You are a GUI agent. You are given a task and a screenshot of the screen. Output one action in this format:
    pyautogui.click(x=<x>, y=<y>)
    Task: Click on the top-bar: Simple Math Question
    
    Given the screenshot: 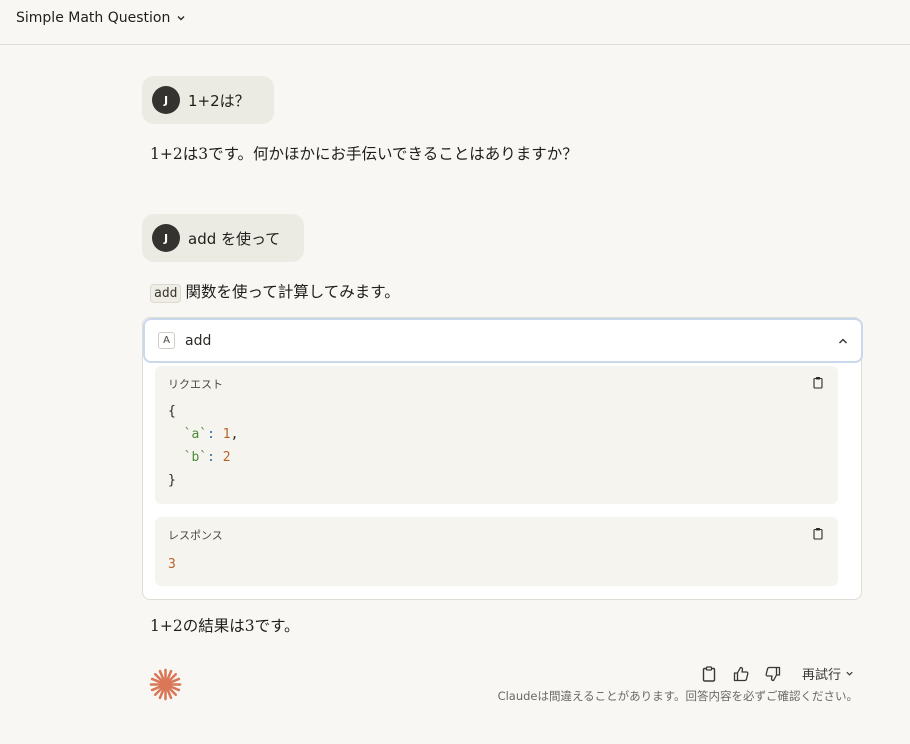 What is the action you would take?
    pyautogui.click(x=455, y=22)
    